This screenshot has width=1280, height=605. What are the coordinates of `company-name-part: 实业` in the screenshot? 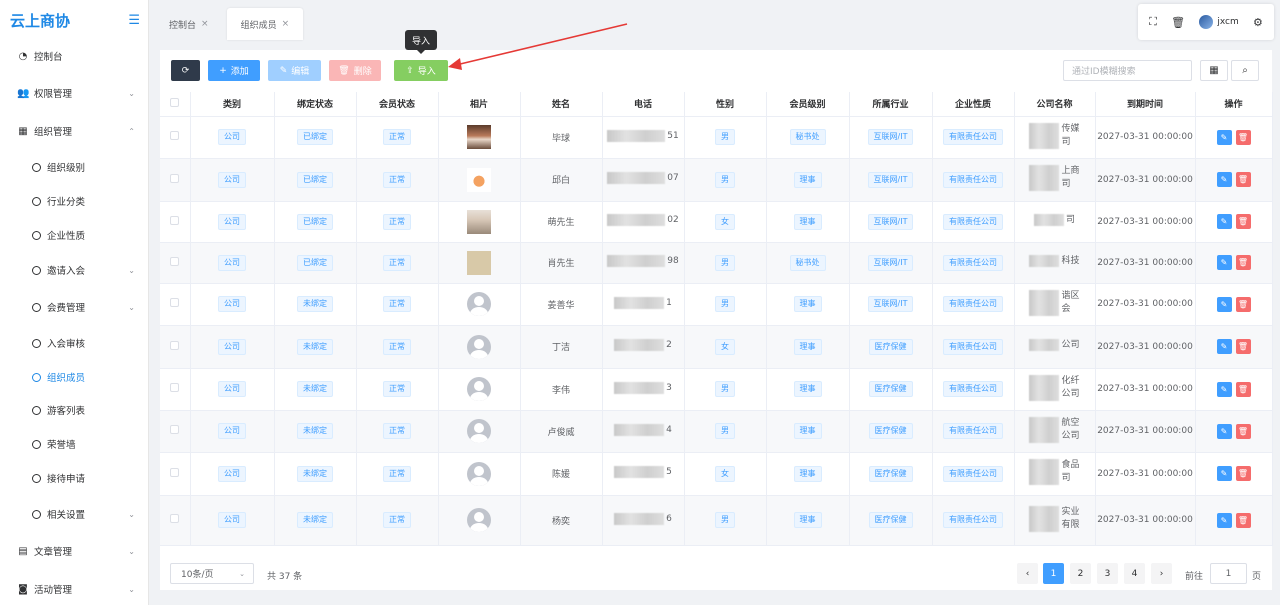 It's located at (1070, 511).